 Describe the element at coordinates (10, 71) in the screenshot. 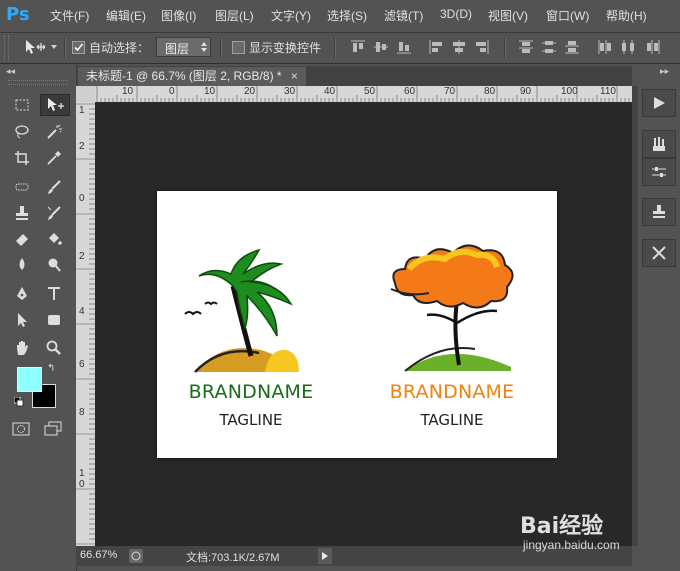

I see `collapse-panel-icon: ◂◂` at that location.